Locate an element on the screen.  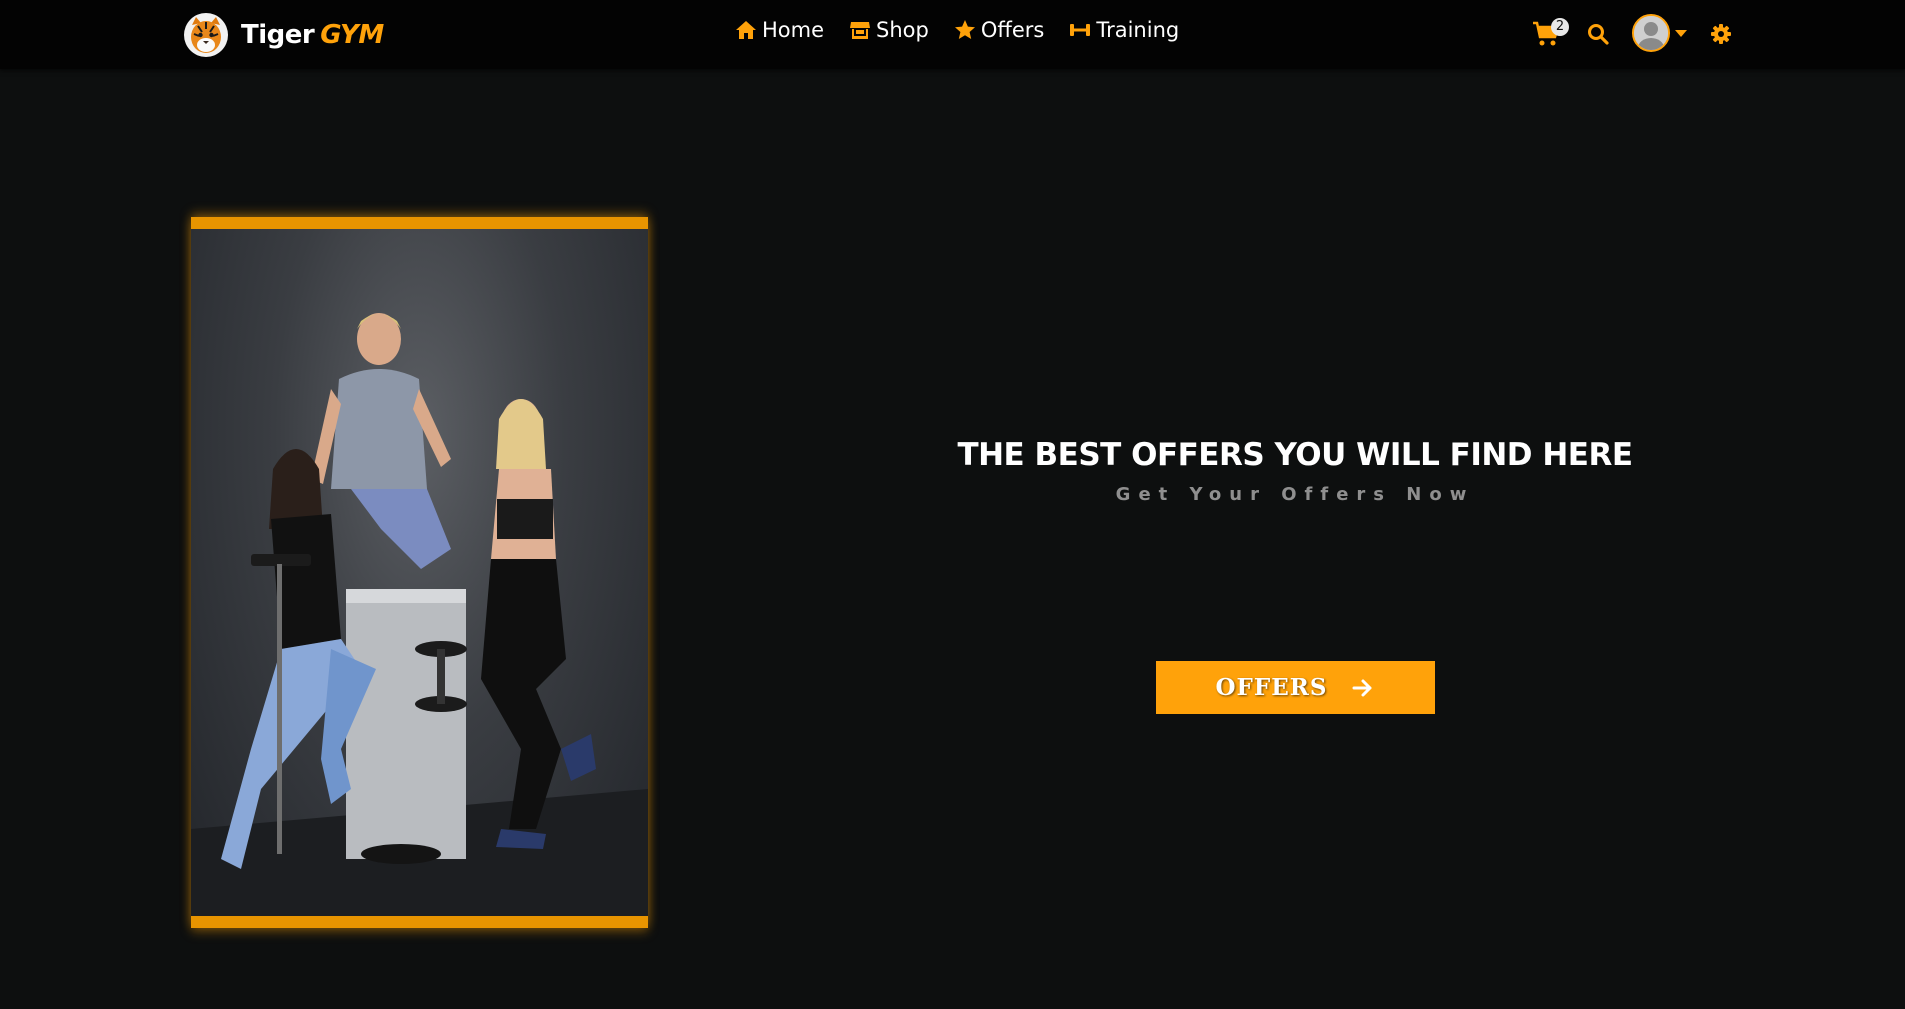
nav-home-label: Home is located at coordinates (793, 30).